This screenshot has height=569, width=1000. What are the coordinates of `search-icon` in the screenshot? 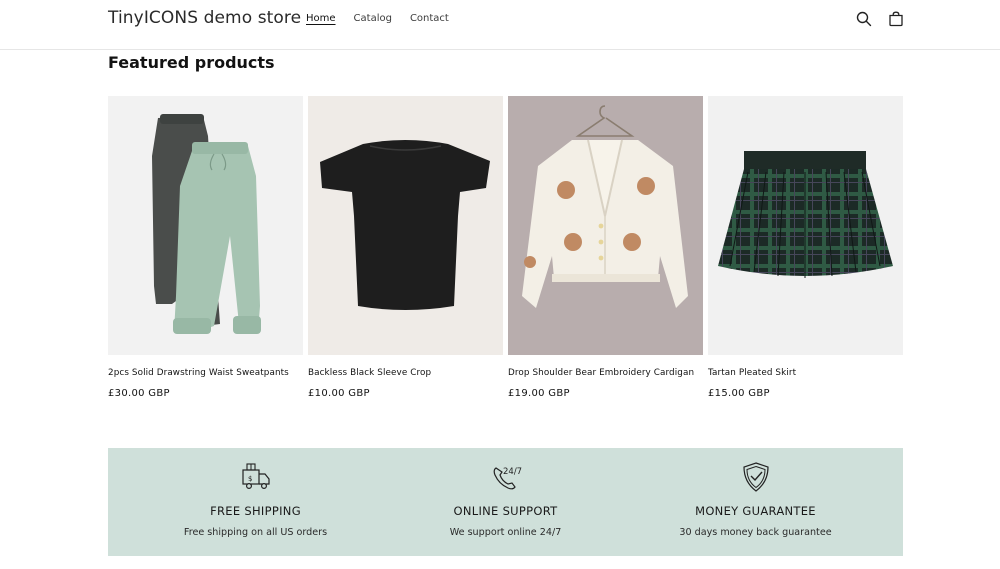 It's located at (864, 19).